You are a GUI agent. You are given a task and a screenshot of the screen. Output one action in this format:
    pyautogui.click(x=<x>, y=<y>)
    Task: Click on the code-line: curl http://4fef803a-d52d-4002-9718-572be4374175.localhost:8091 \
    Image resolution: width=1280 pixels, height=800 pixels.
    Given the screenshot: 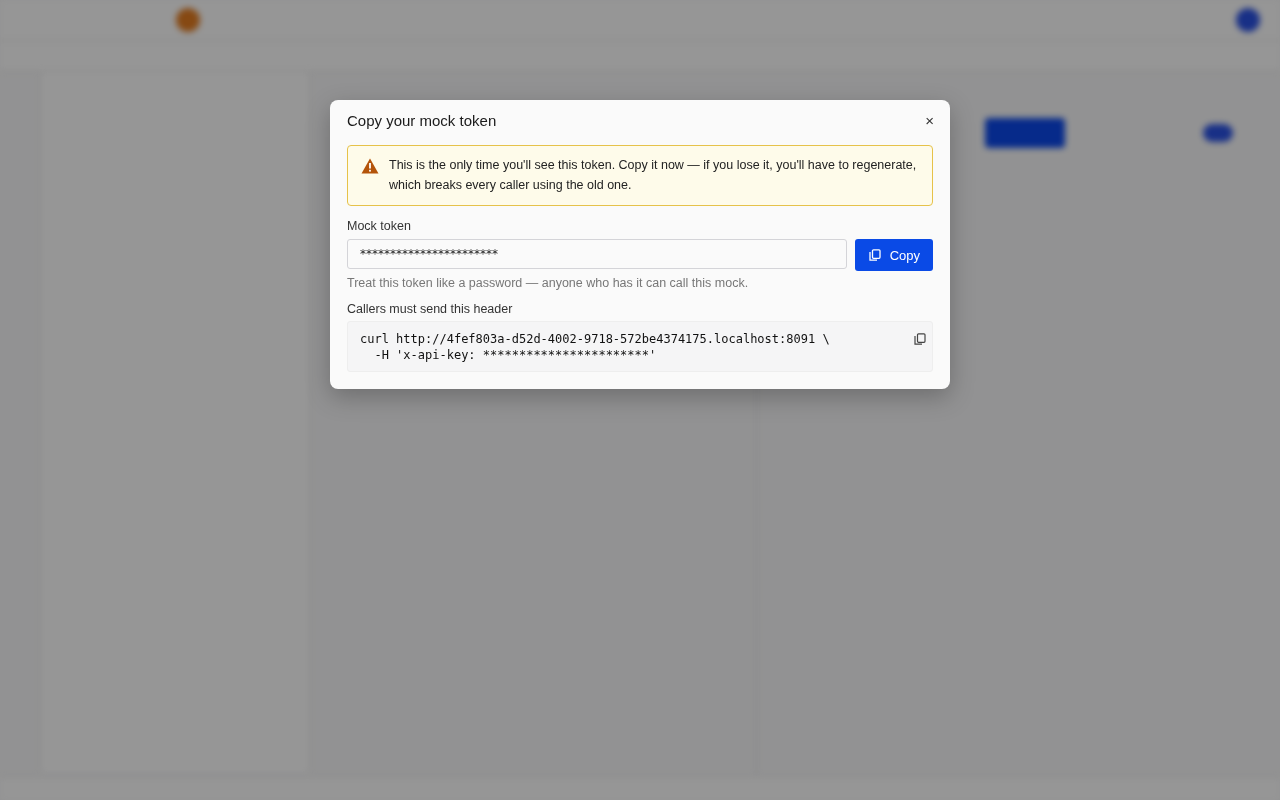 What is the action you would take?
    pyautogui.click(x=595, y=339)
    